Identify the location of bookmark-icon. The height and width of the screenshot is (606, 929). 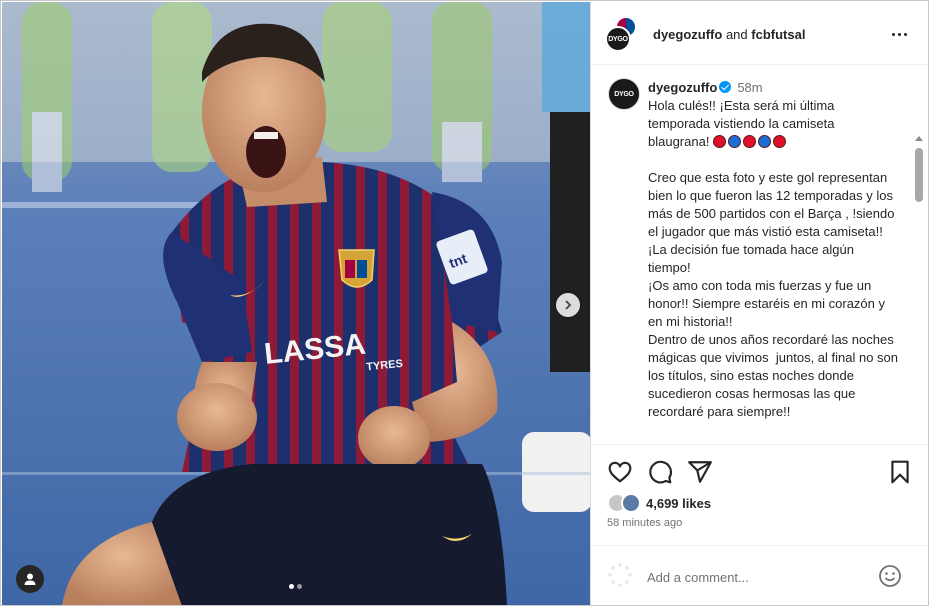
(900, 472).